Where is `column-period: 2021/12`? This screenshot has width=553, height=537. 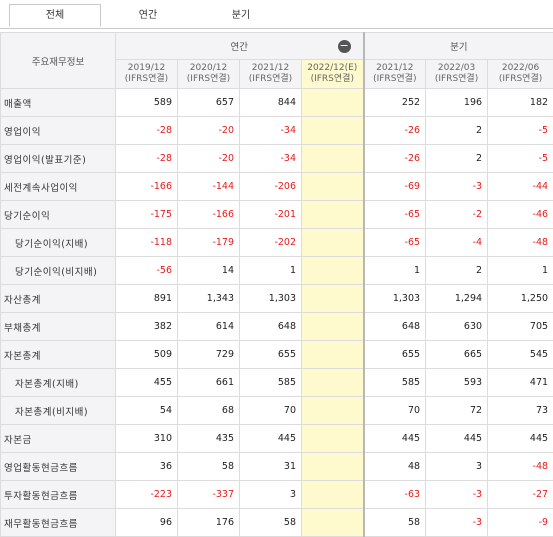 column-period: 2021/12 is located at coordinates (270, 68).